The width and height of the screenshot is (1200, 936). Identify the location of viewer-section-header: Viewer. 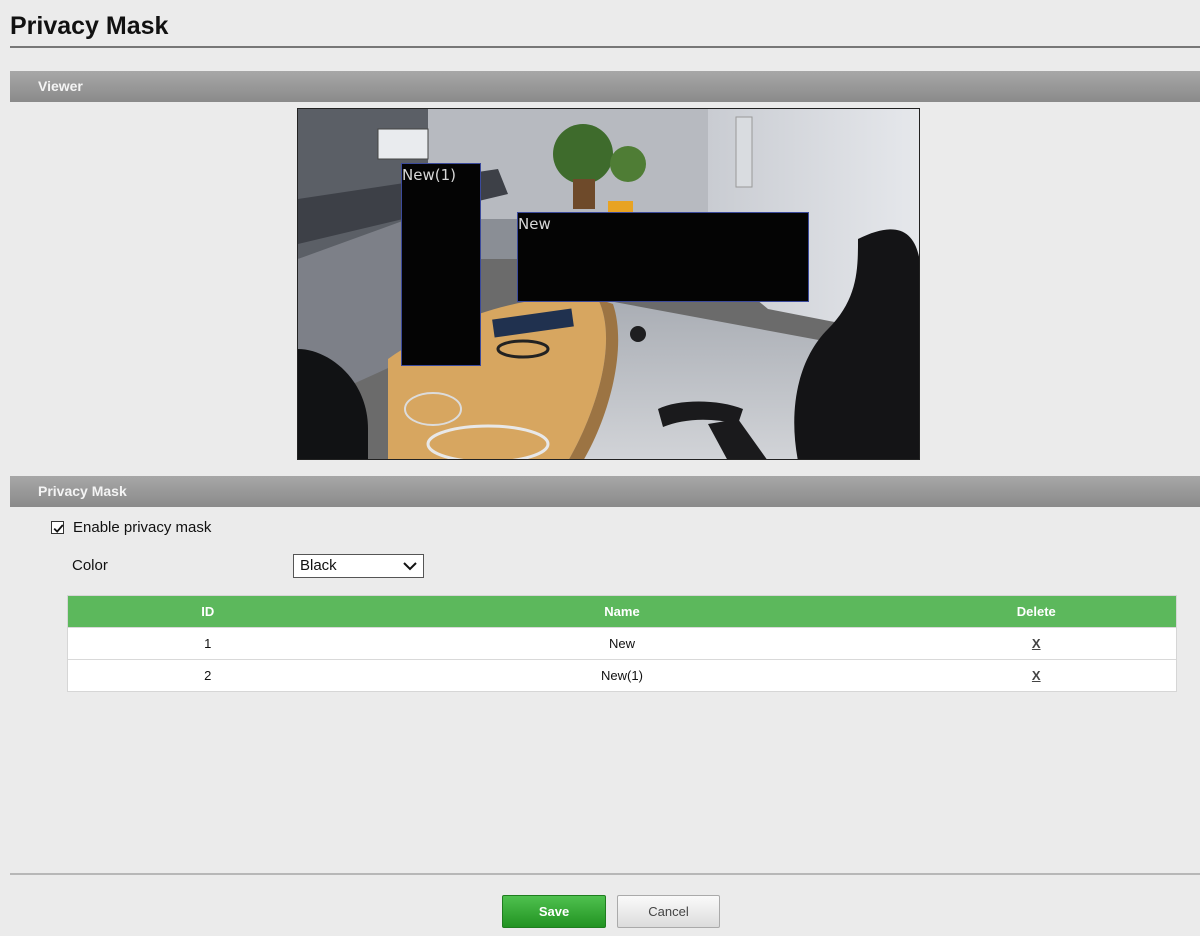
(605, 86).